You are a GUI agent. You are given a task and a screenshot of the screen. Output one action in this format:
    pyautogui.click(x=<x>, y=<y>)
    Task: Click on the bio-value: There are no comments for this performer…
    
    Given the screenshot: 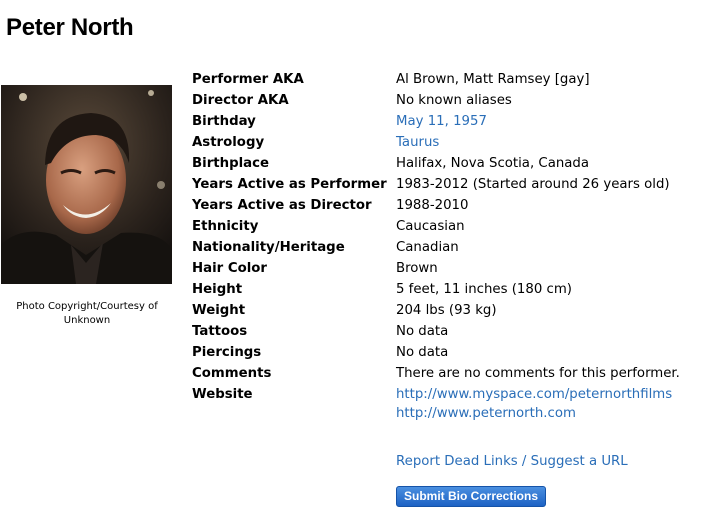 What is the action you would take?
    pyautogui.click(x=538, y=373)
    